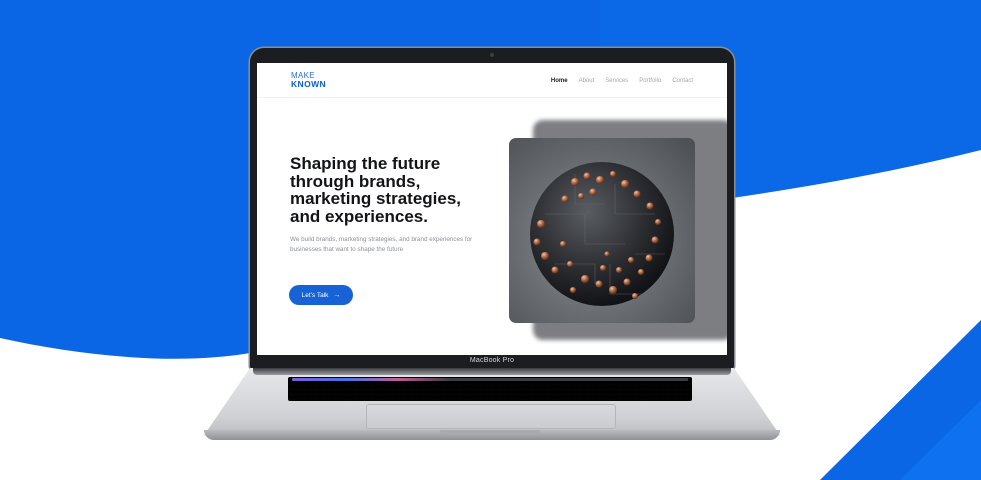 The height and width of the screenshot is (480, 981). I want to click on laptop-model-label: MacBook Pro, so click(492, 360).